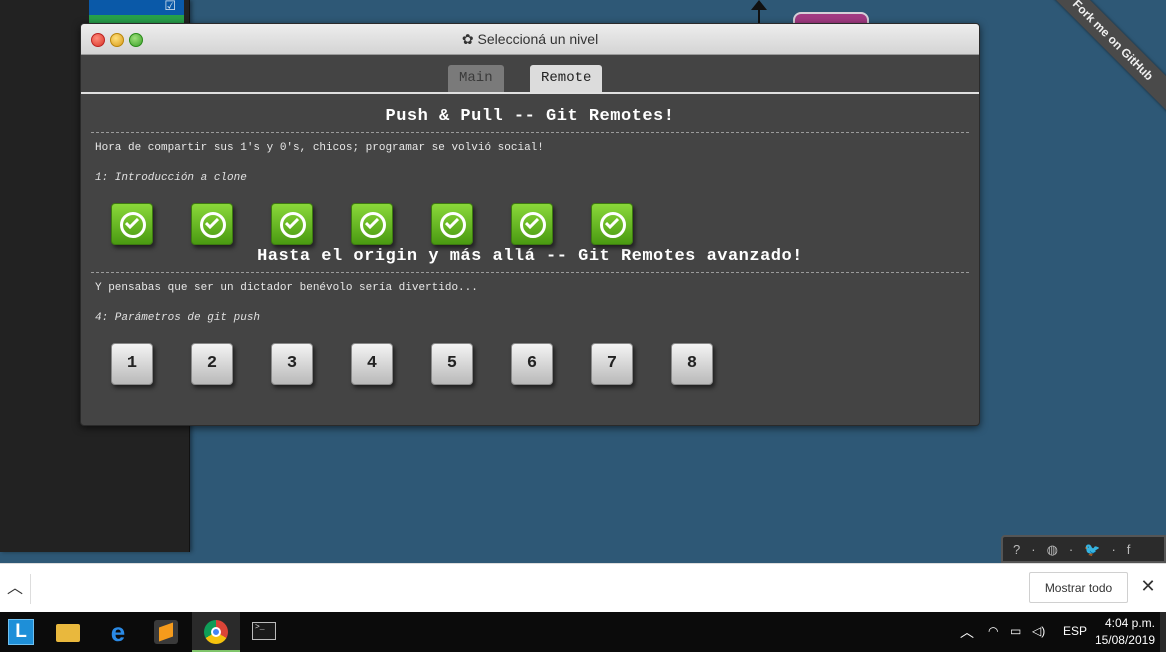 The width and height of the screenshot is (1166, 652). I want to click on app-l-icon: L, so click(21, 632).